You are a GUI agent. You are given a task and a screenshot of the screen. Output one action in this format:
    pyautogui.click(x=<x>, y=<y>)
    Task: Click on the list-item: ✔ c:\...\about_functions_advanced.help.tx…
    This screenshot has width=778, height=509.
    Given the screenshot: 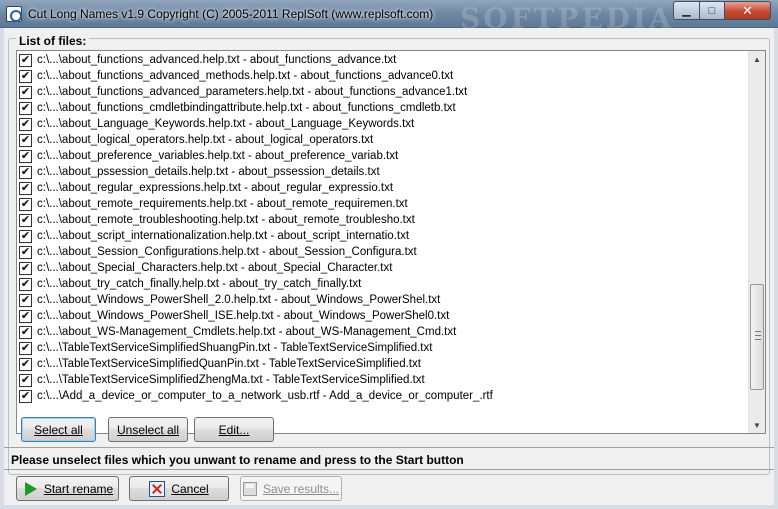 What is the action you would take?
    pyautogui.click(x=382, y=60)
    